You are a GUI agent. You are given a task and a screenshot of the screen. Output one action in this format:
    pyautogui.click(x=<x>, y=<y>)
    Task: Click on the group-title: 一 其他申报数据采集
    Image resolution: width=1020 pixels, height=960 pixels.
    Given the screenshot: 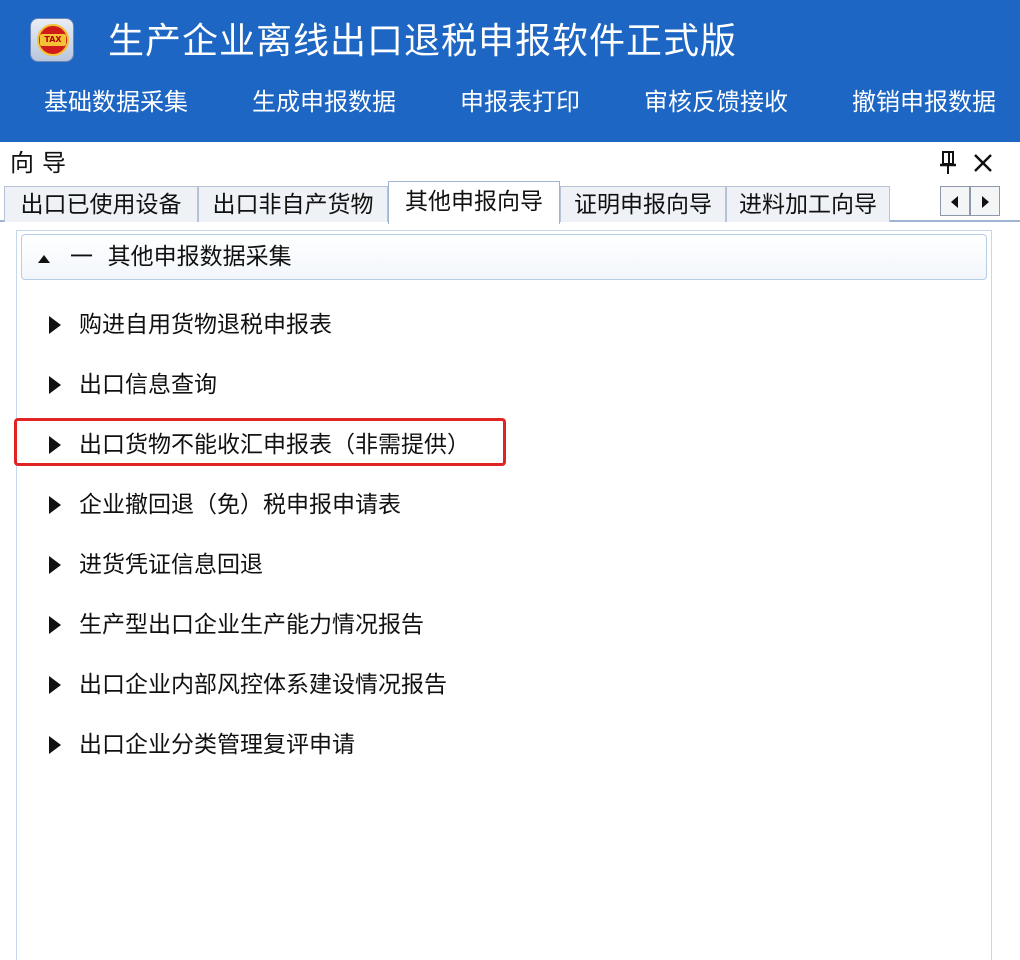 What is the action you would take?
    pyautogui.click(x=181, y=257)
    